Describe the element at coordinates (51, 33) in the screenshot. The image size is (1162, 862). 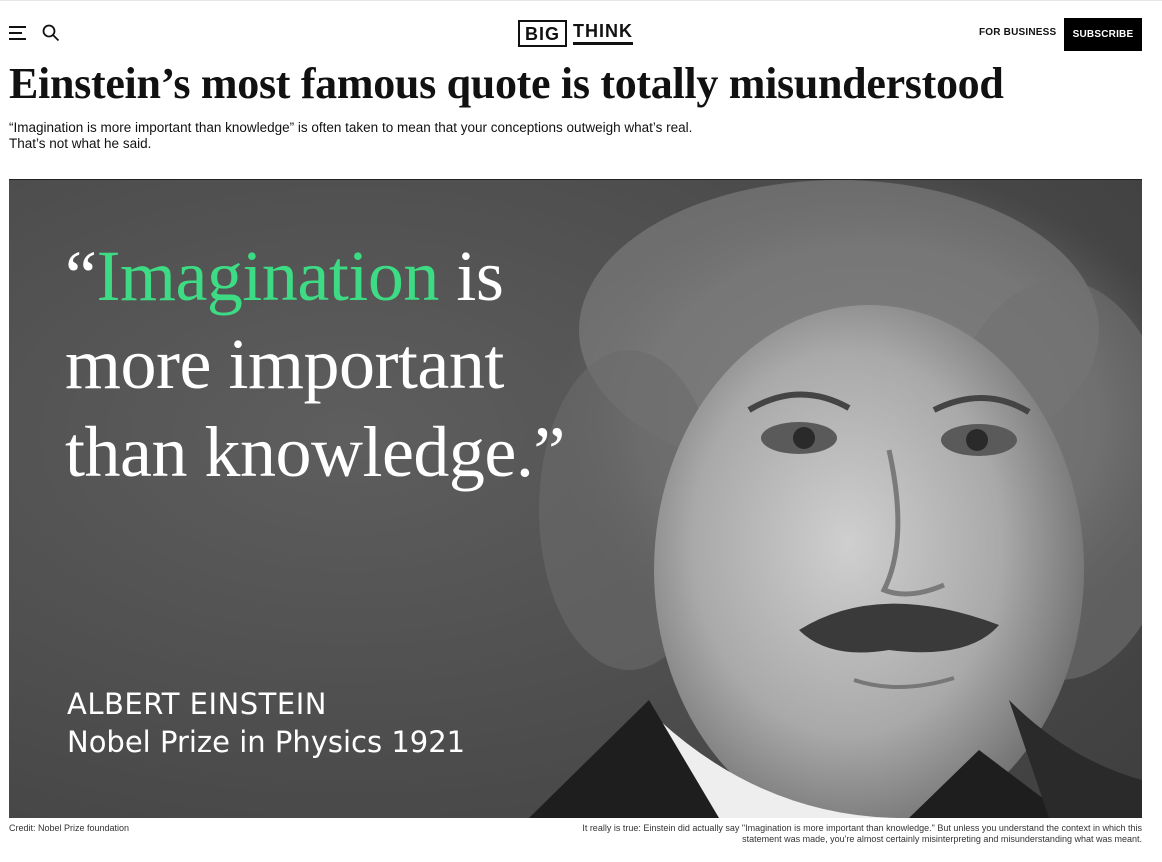
I see `search-icon` at that location.